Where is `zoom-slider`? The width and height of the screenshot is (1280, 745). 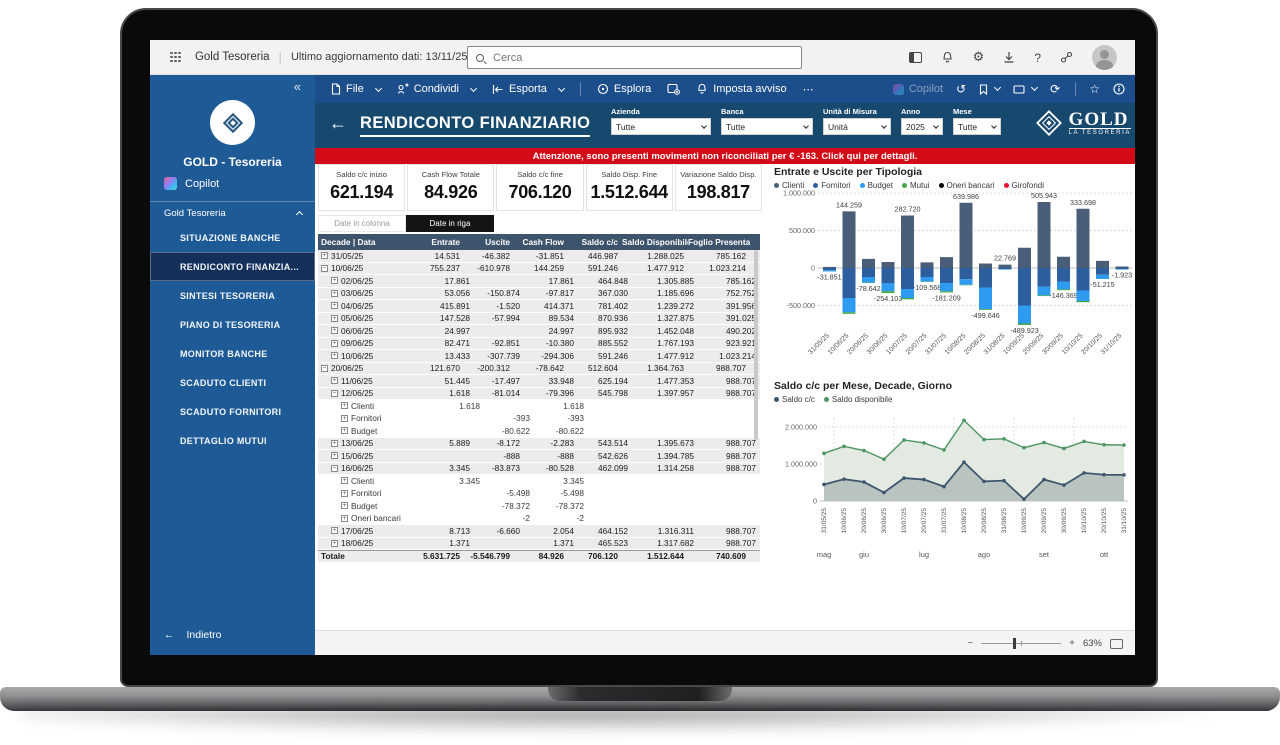
zoom-slider is located at coordinates (1021, 643).